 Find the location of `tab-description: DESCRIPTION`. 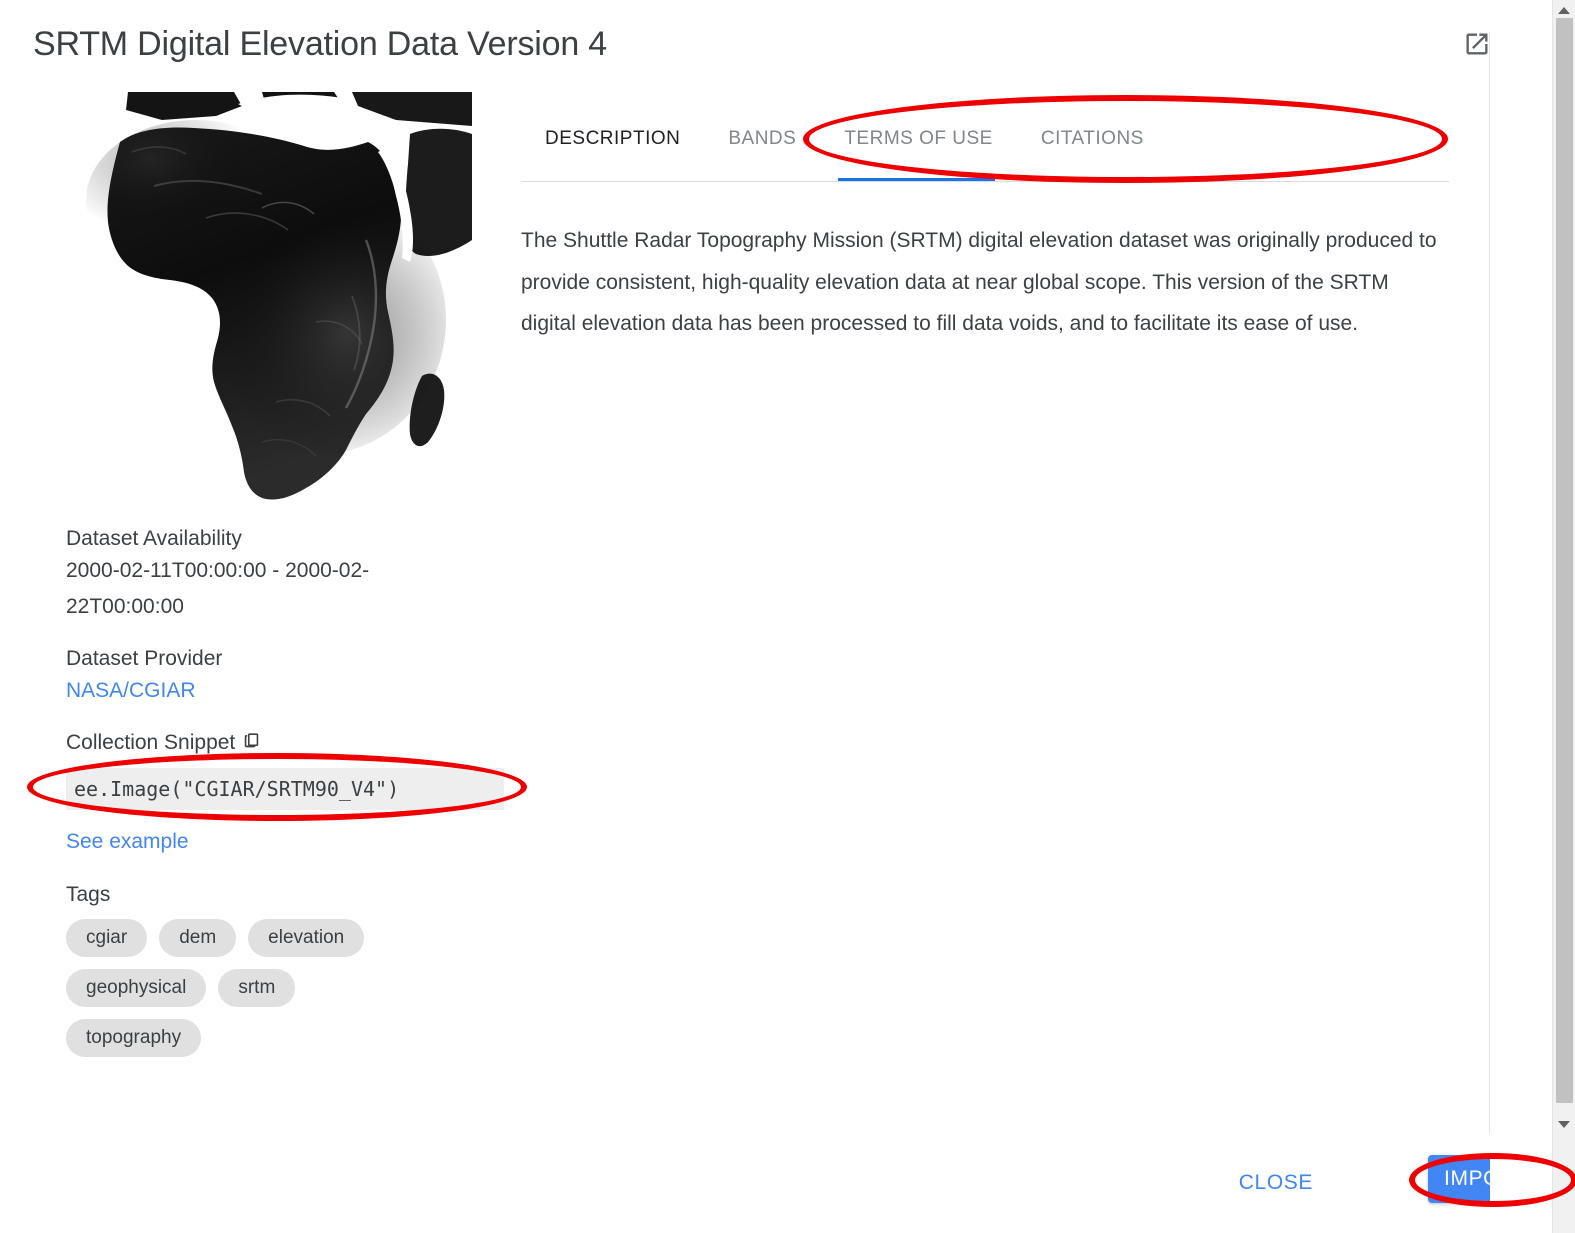

tab-description: DESCRIPTION is located at coordinates (612, 134).